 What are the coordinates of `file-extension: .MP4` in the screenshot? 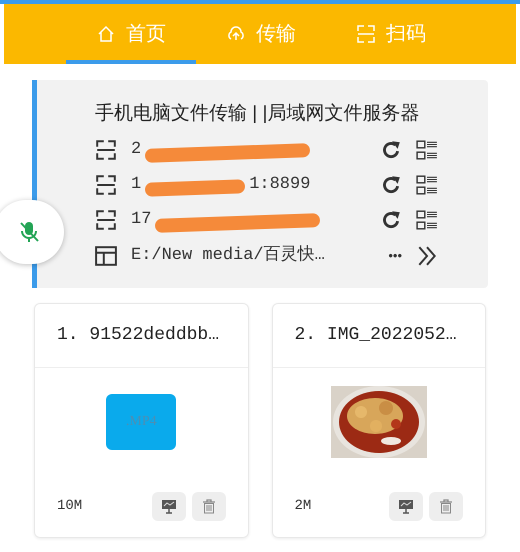 It's located at (141, 422).